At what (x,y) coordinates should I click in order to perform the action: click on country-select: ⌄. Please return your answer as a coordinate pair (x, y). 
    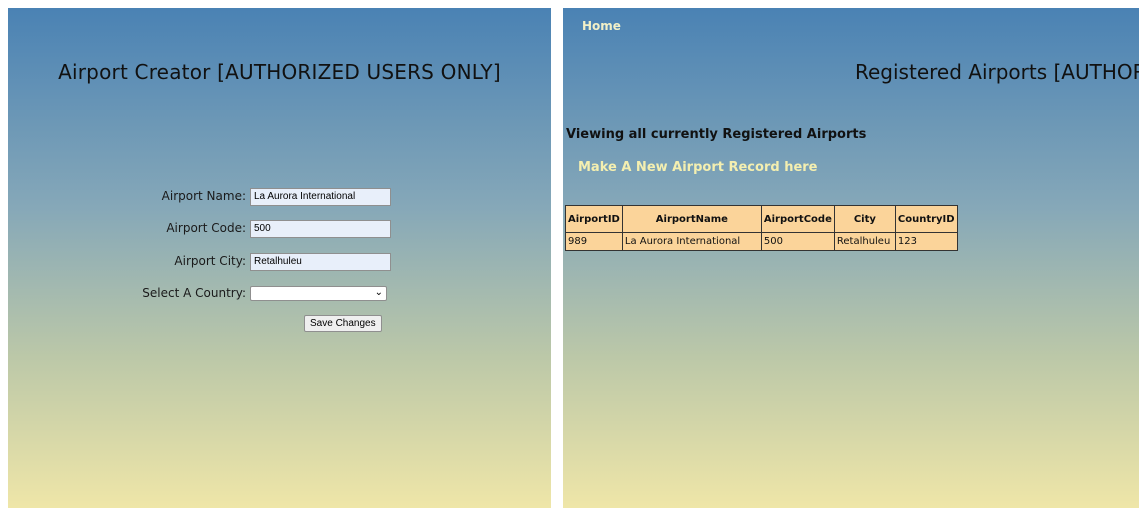
    Looking at the image, I should click on (318, 293).